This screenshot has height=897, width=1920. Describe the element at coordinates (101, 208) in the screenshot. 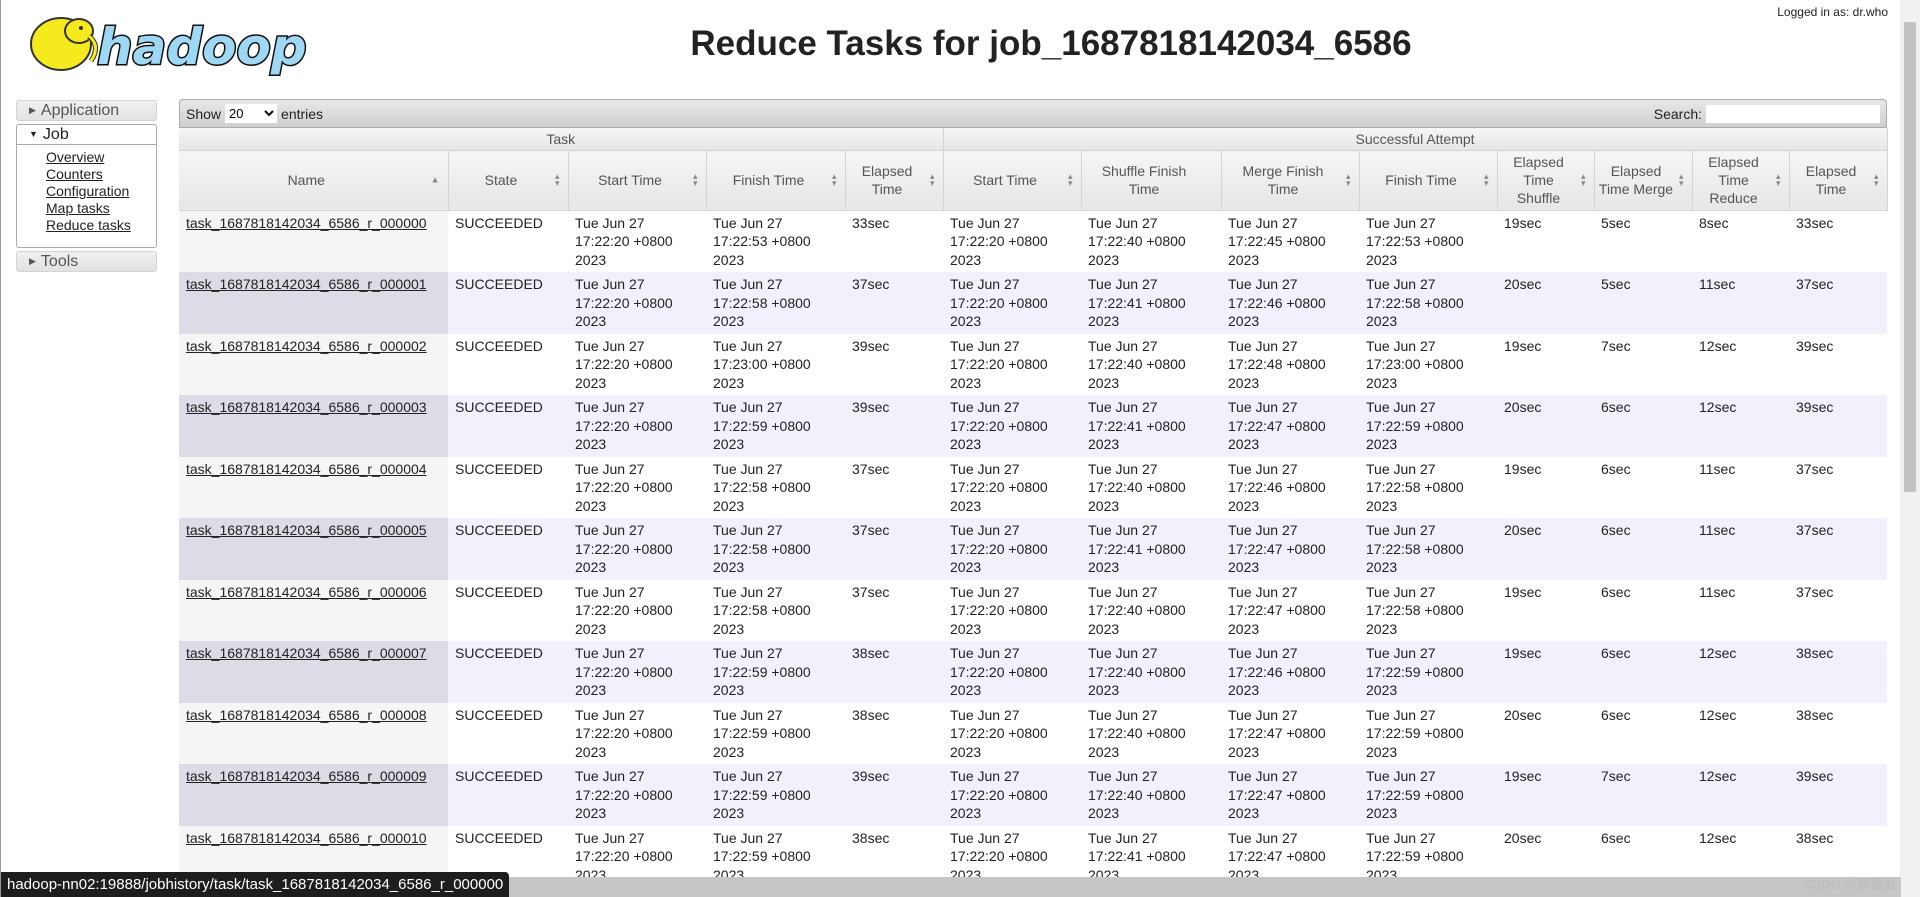

I see `link-map-tasks: Map tasks` at that location.